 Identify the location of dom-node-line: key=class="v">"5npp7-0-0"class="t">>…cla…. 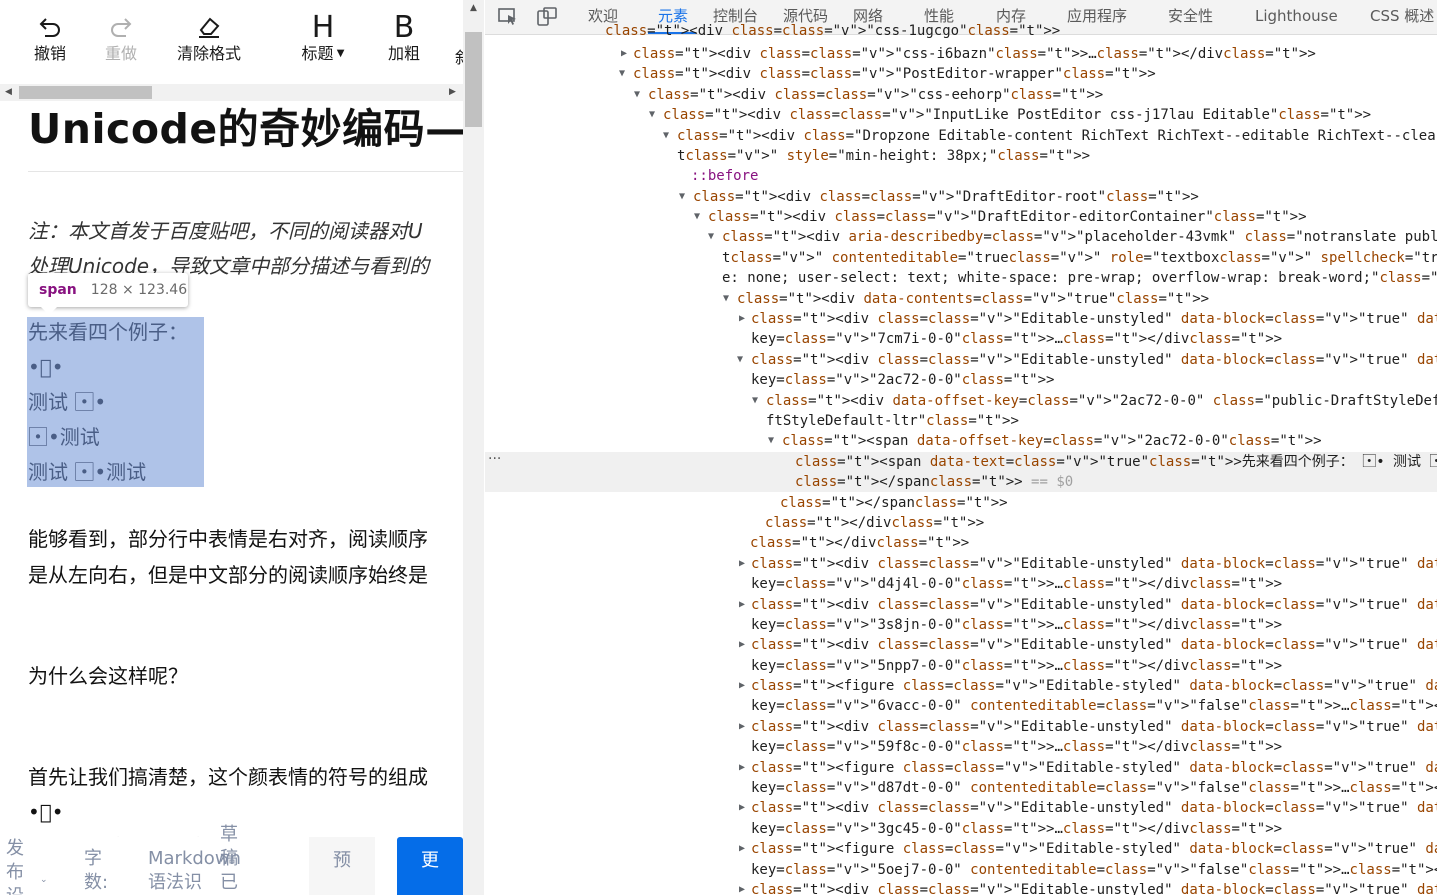
(961, 666).